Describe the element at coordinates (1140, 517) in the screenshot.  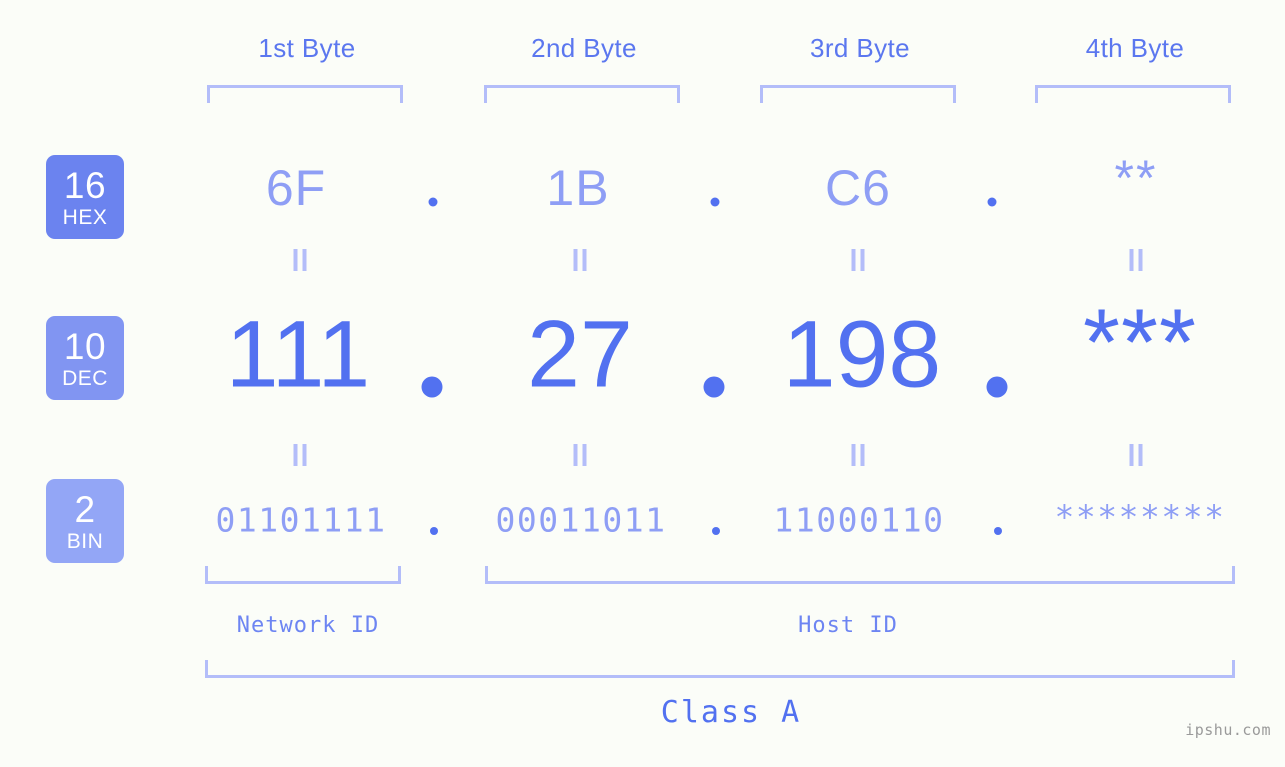
I see `bin-byte-4: ********` at that location.